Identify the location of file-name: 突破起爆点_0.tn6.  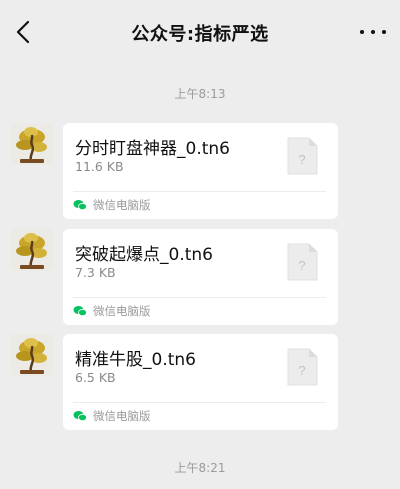
(144, 255).